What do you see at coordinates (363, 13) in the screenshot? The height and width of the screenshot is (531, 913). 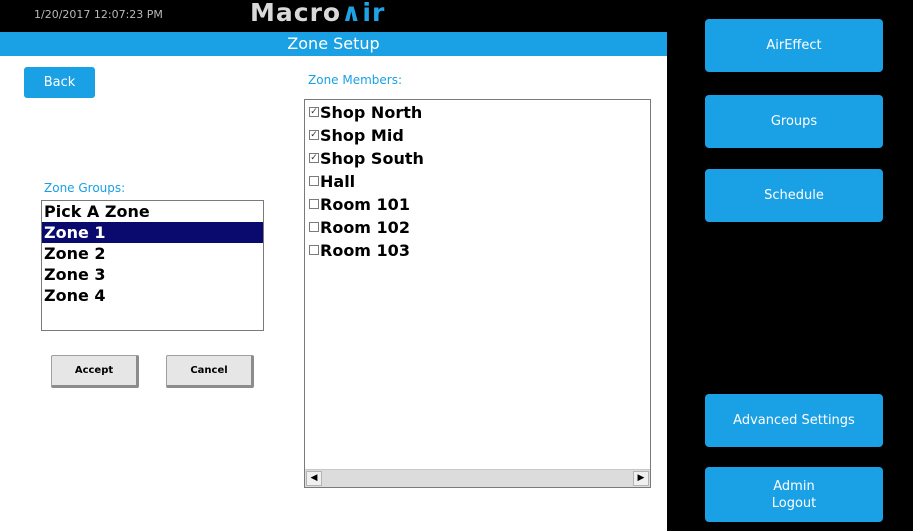 I see `logo-accent: ∧ir` at bounding box center [363, 13].